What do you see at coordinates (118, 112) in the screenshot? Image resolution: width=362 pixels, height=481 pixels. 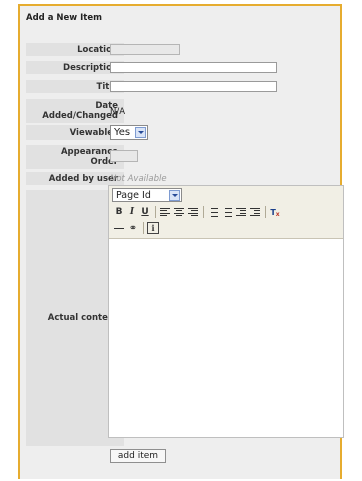 I see `date-value: N/A` at bounding box center [118, 112].